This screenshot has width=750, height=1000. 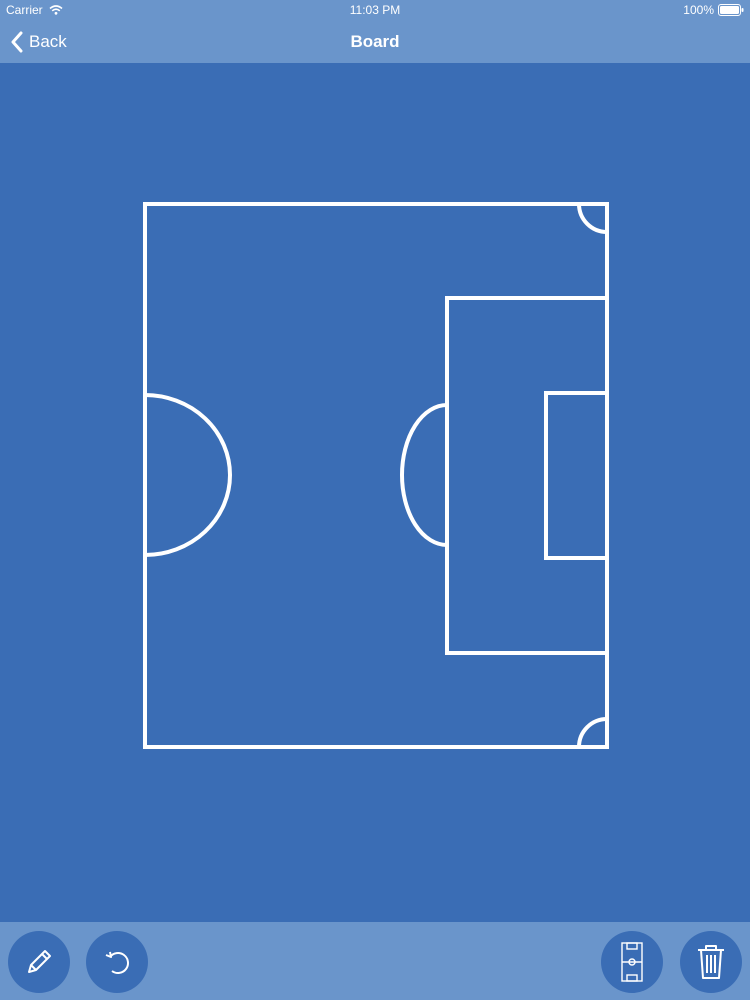 I want to click on penalty-area, so click(x=527, y=475).